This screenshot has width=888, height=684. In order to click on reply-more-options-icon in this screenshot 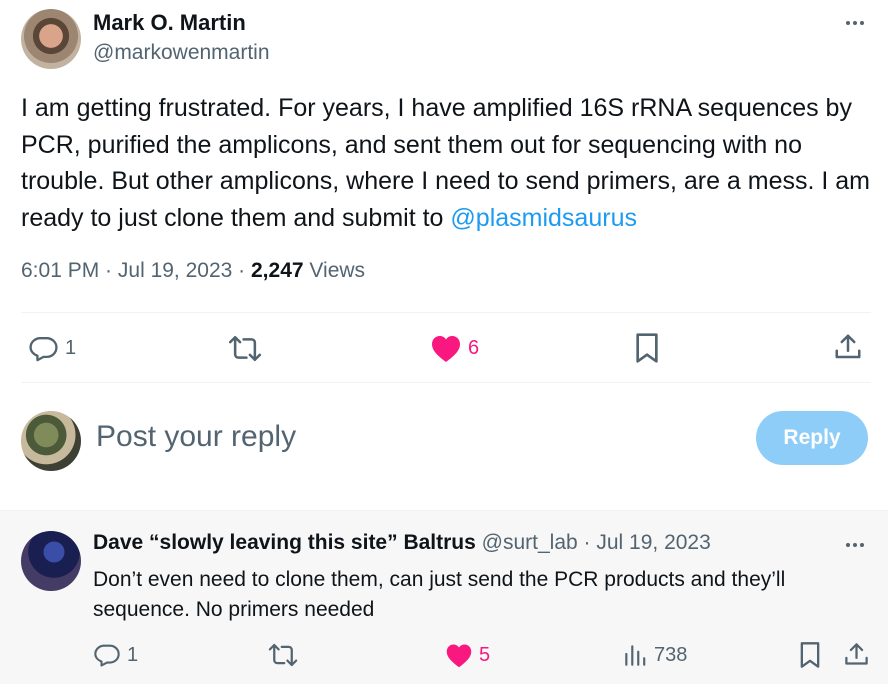, I will do `click(855, 545)`.